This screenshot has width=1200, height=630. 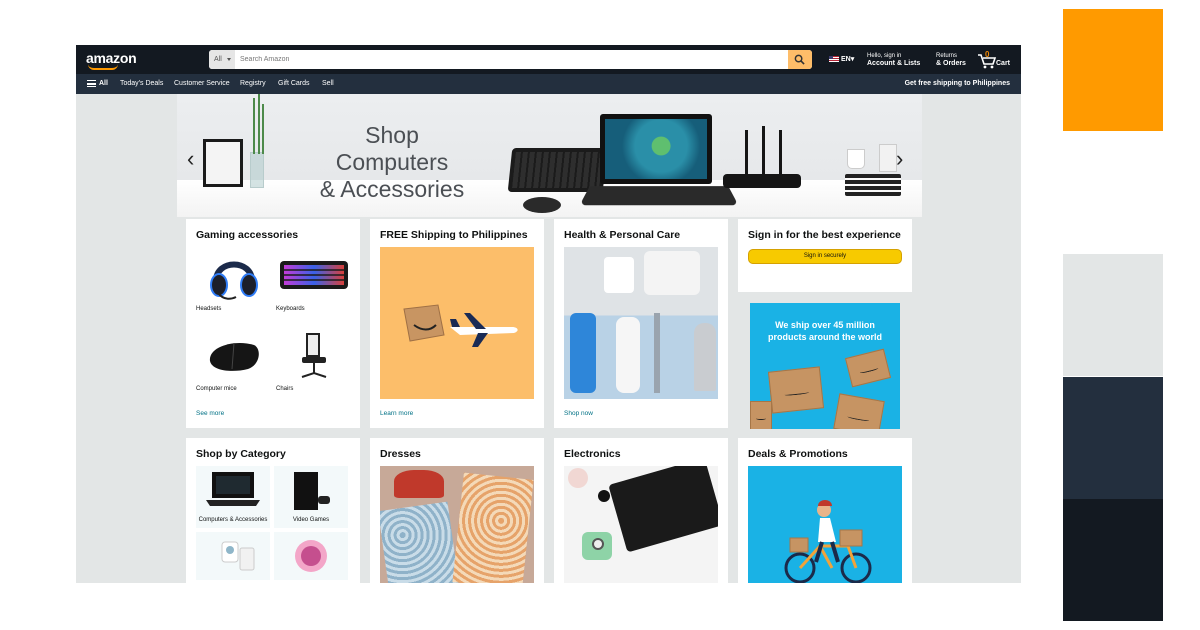 I want to click on hero-title-line-2: & Accessories, so click(x=392, y=189).